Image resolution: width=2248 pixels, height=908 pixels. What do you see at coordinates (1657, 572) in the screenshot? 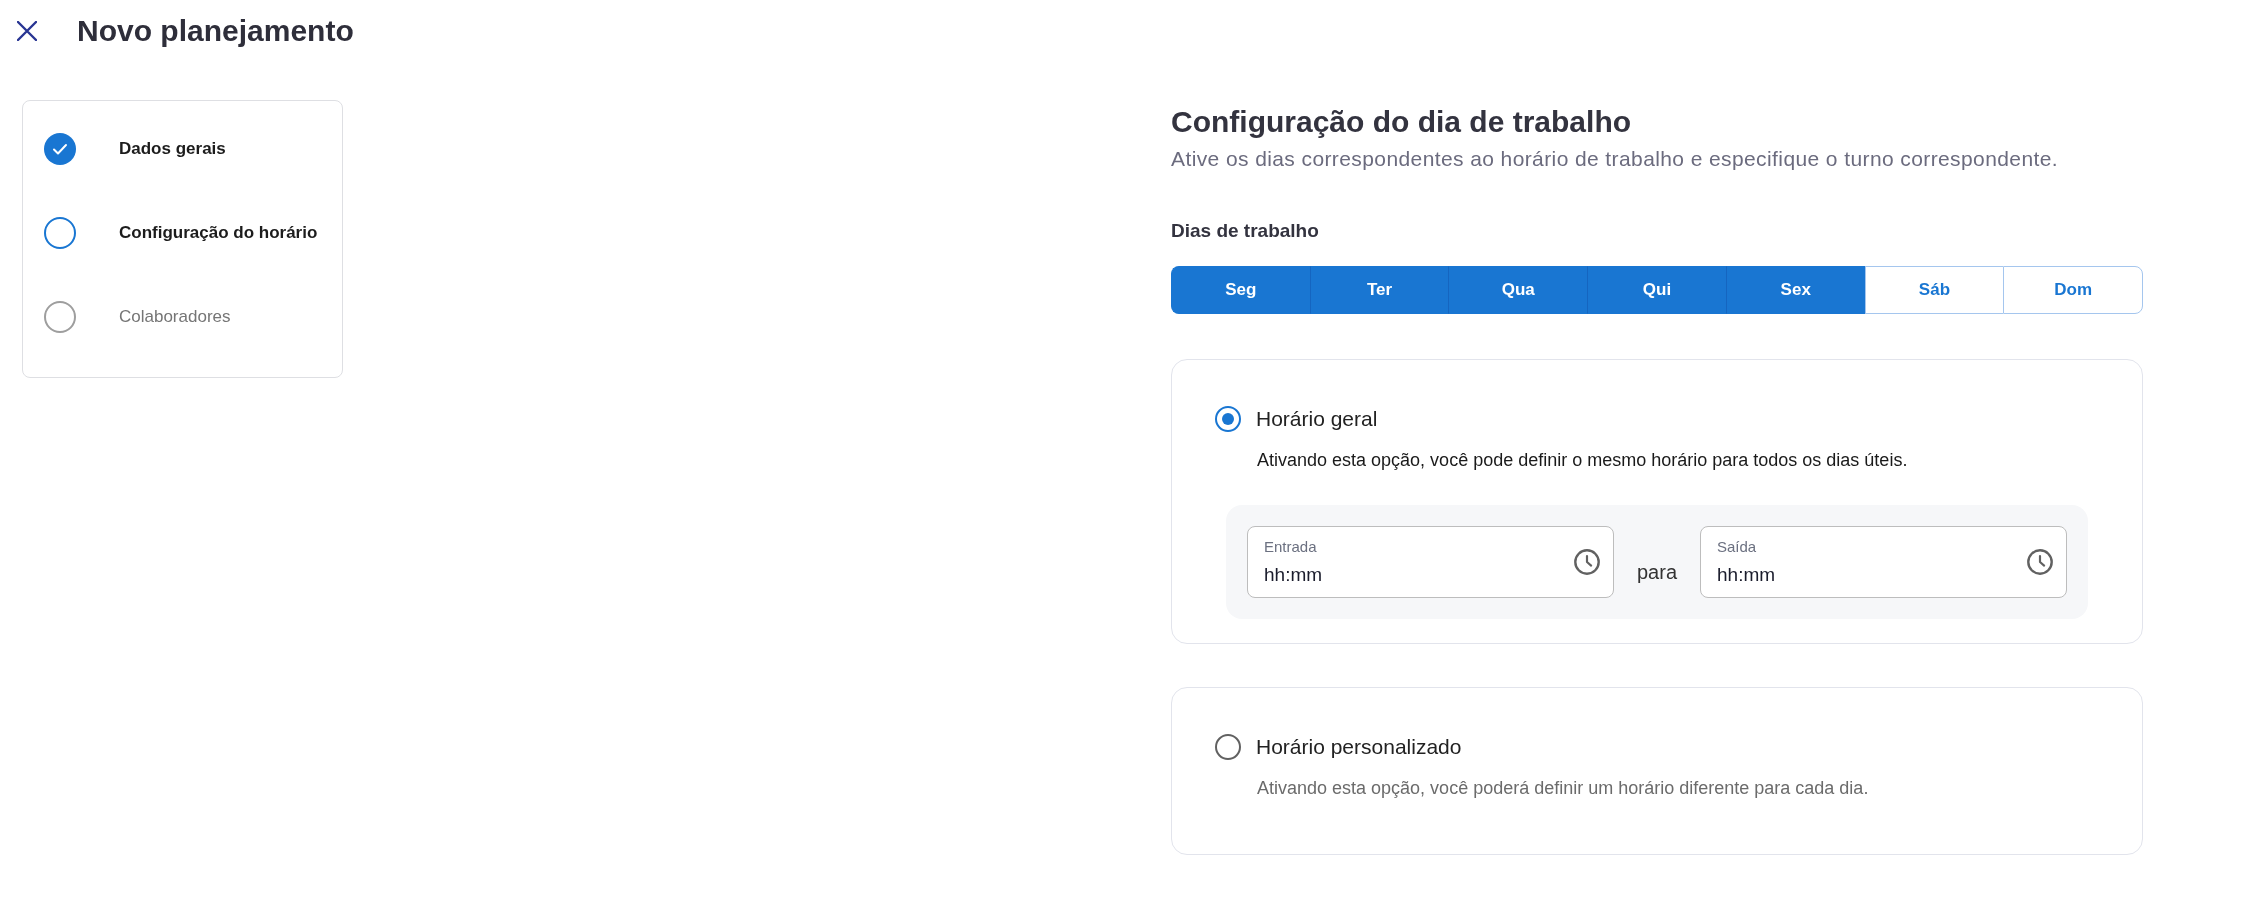
I see `separator-label: para` at bounding box center [1657, 572].